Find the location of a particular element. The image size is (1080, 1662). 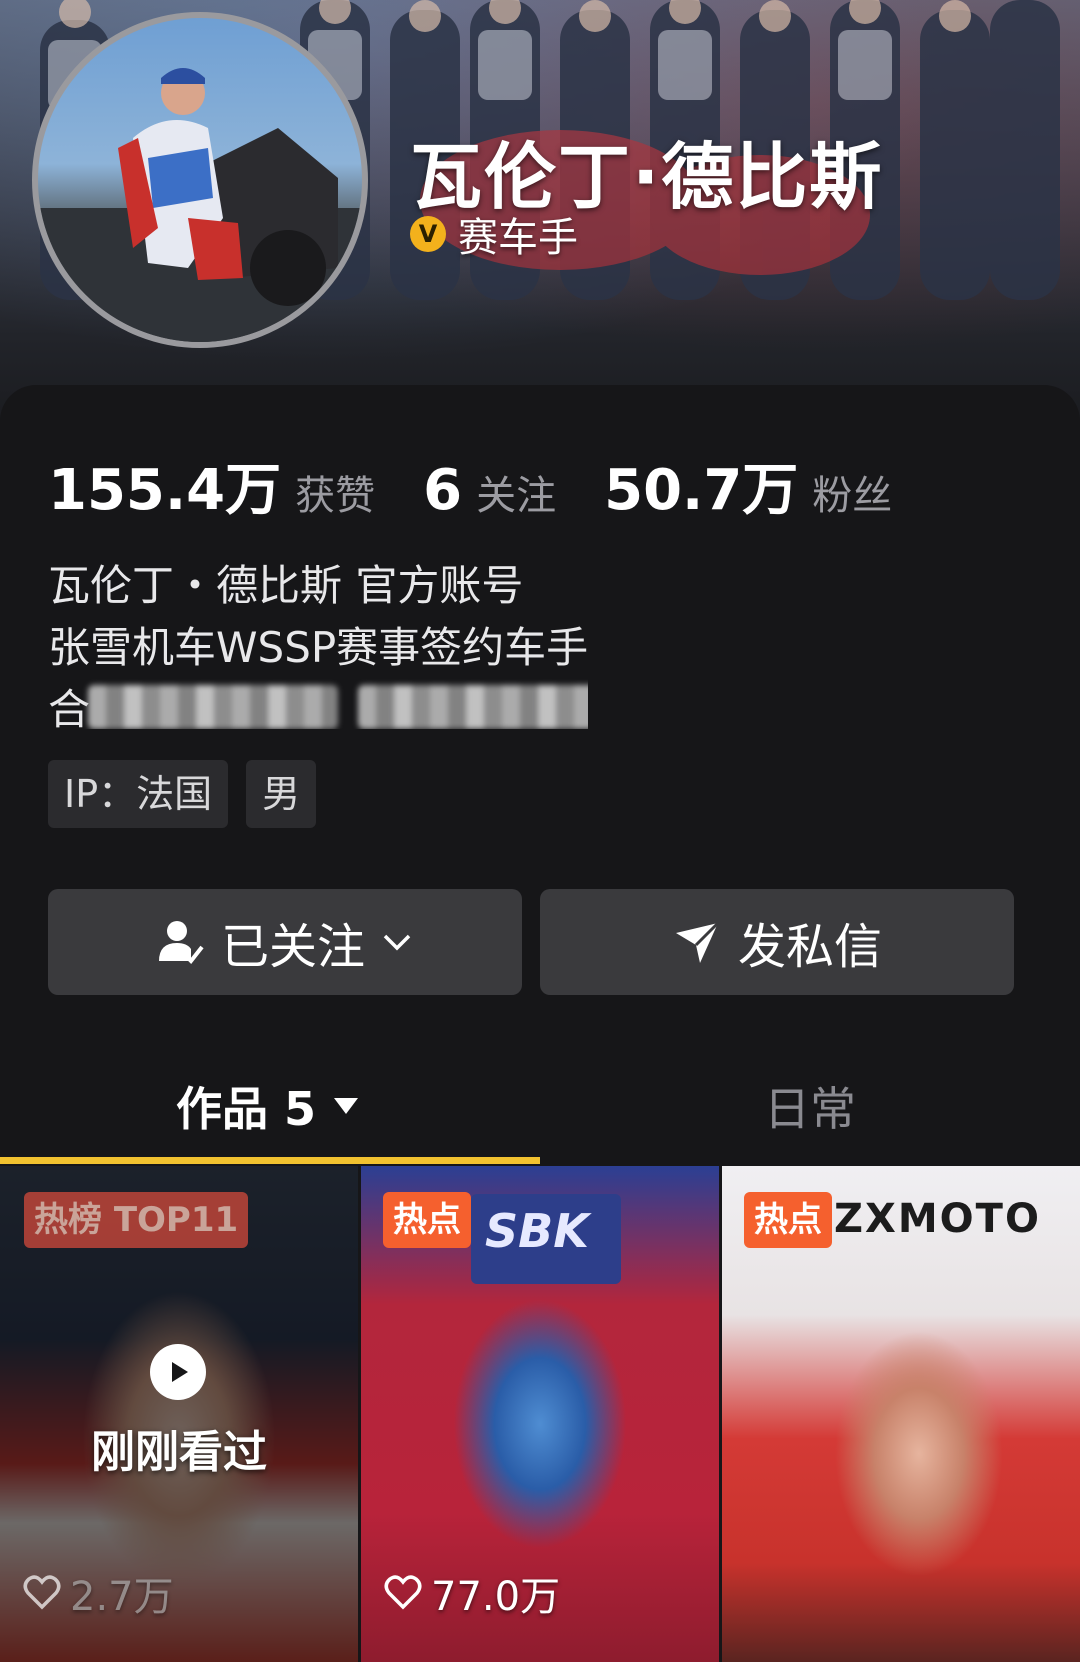

video-likes: 77.0万 is located at coordinates (471, 1593).